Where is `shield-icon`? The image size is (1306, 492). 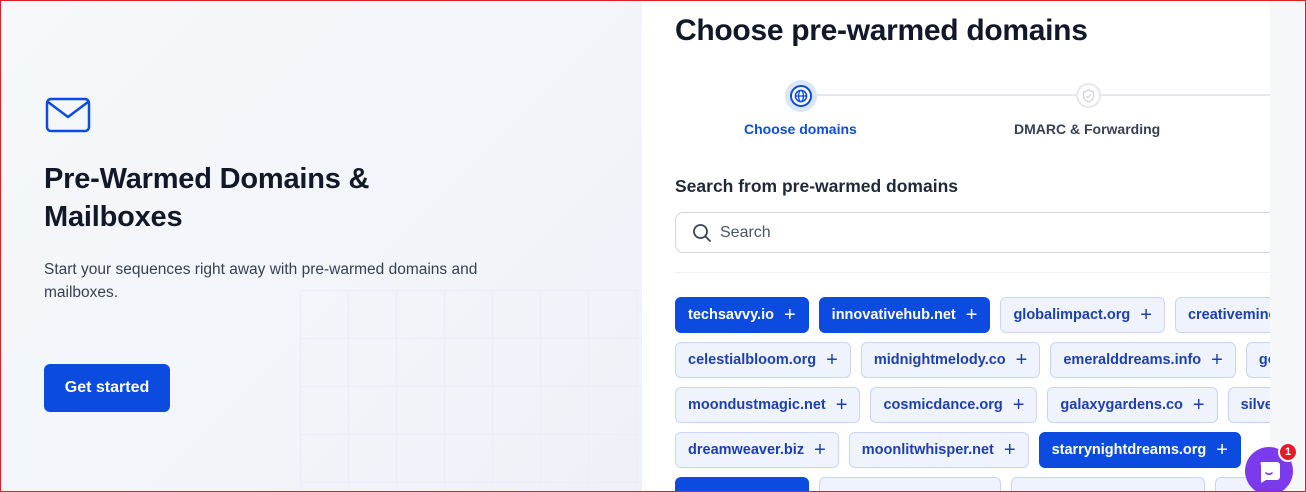 shield-icon is located at coordinates (1088, 95).